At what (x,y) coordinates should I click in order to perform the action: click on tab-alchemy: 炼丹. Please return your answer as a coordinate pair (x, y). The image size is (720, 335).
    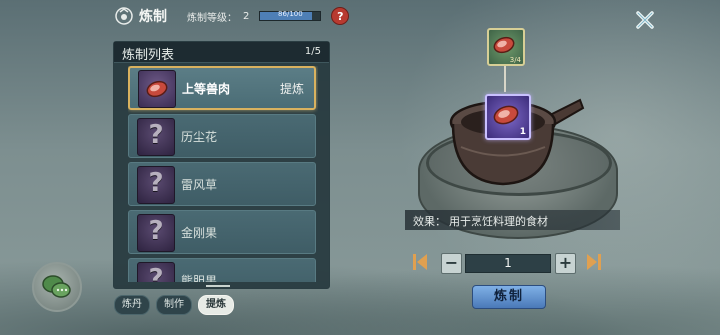
    Looking at the image, I should click on (132, 305).